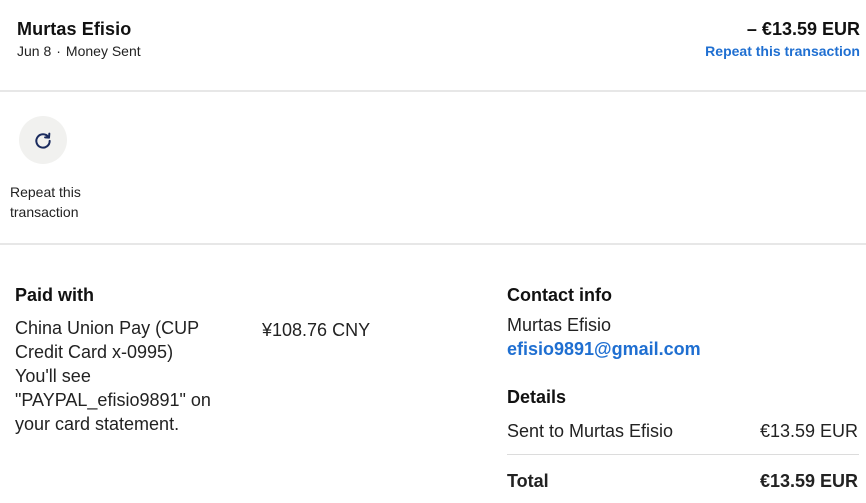 The height and width of the screenshot is (503, 866). Describe the element at coordinates (107, 340) in the screenshot. I see `payment-method: China Union Pay (CUP Credit Card x-0995)` at that location.